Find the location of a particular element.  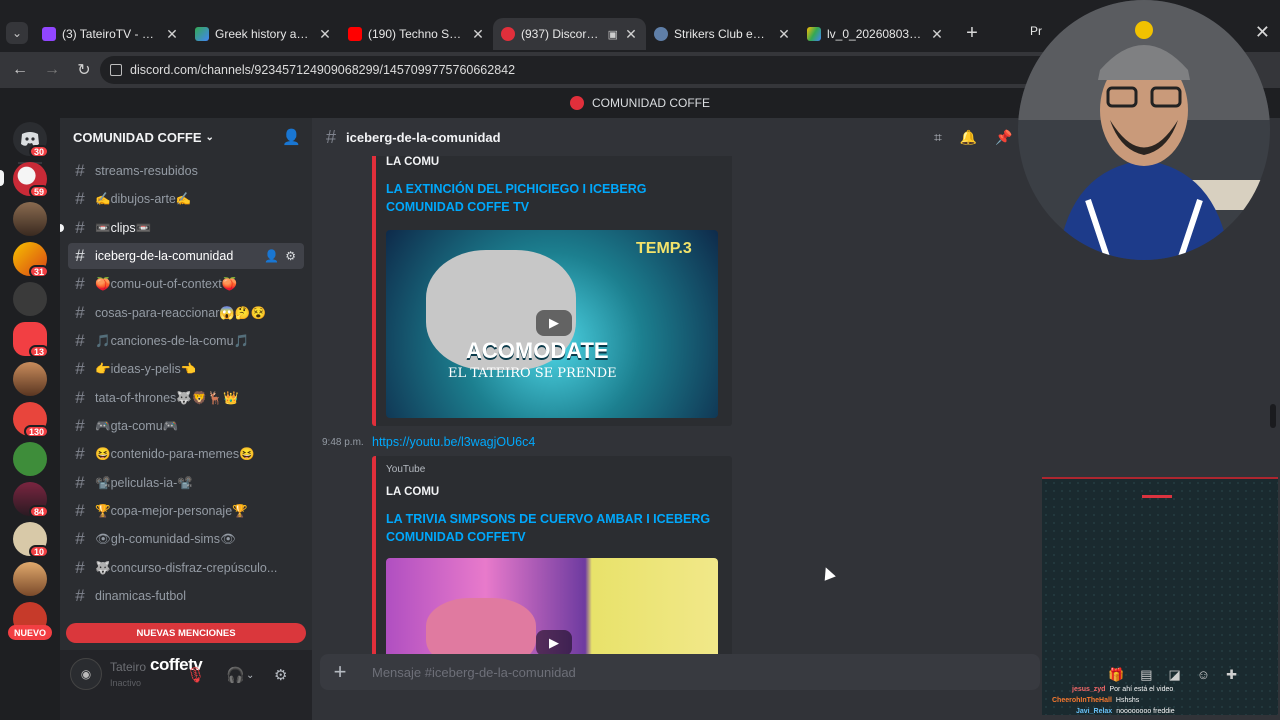

unread-badge: 130 is located at coordinates (36, 431).